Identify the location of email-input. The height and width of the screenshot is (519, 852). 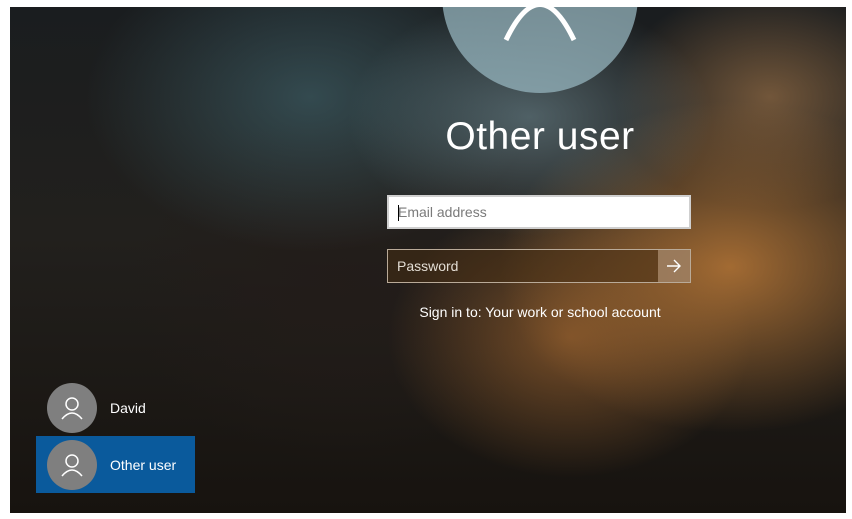
(539, 212).